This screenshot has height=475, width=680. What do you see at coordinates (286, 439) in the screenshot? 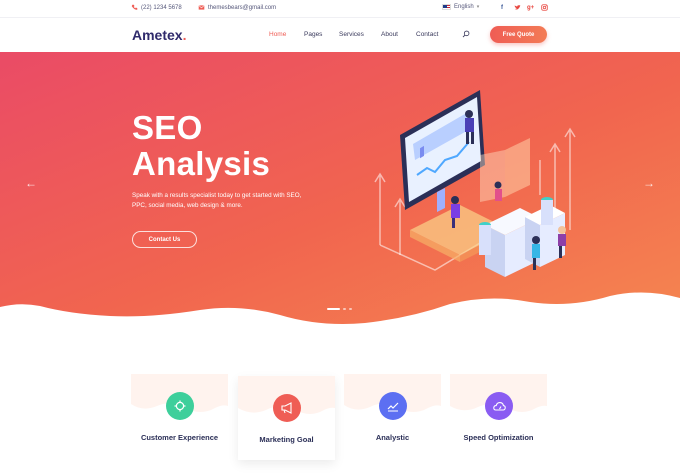
I see `feature-label: Marketing Goal` at bounding box center [286, 439].